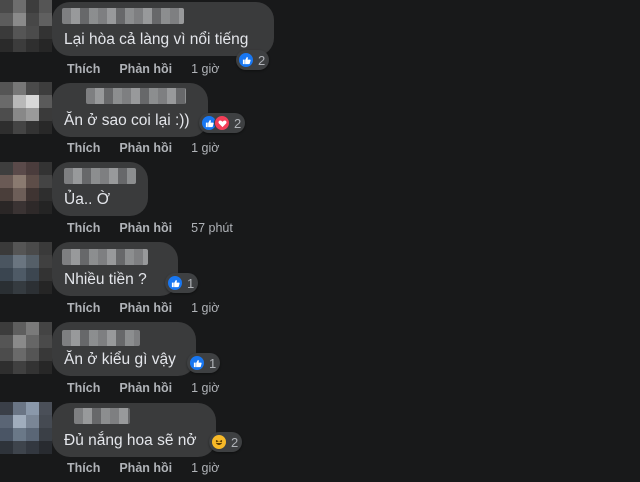 This screenshot has width=640, height=482. What do you see at coordinates (105, 279) in the screenshot?
I see `comment-text: Nhiều tiền ?` at bounding box center [105, 279].